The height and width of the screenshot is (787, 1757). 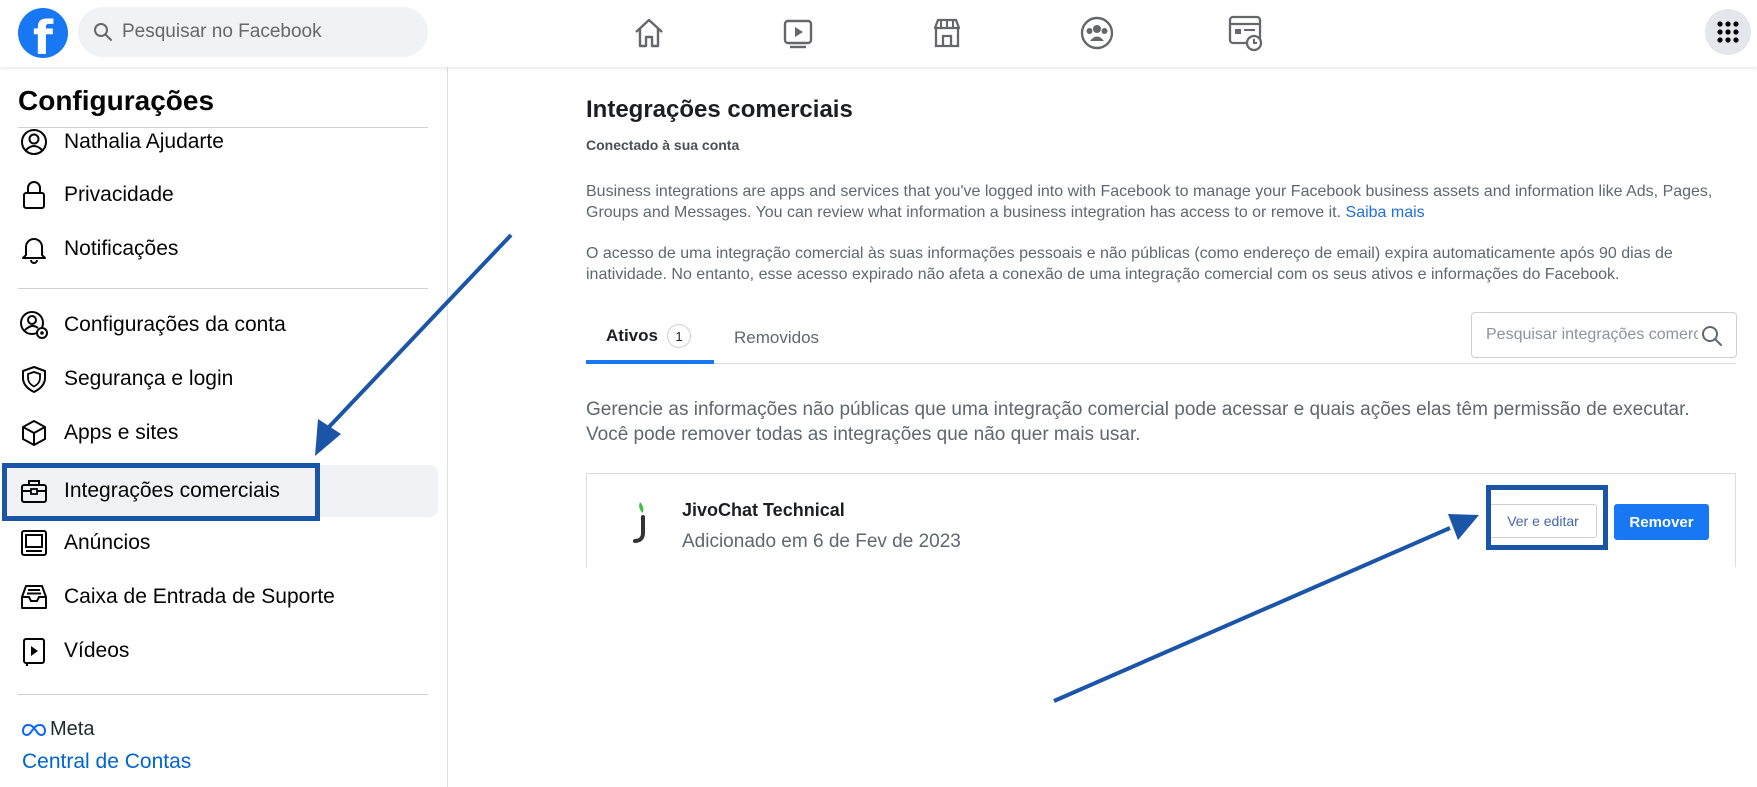 I want to click on sidebar-item-label: Vídeos, so click(x=97, y=650).